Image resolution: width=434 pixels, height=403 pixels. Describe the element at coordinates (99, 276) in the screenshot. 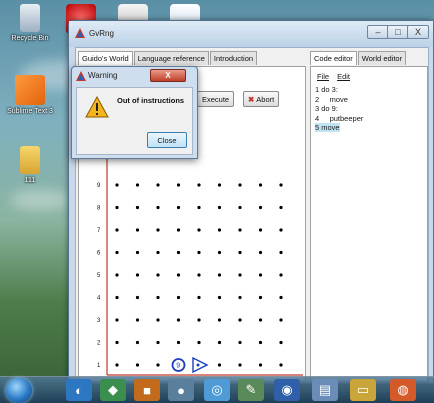

I see `street-label: 5` at that location.